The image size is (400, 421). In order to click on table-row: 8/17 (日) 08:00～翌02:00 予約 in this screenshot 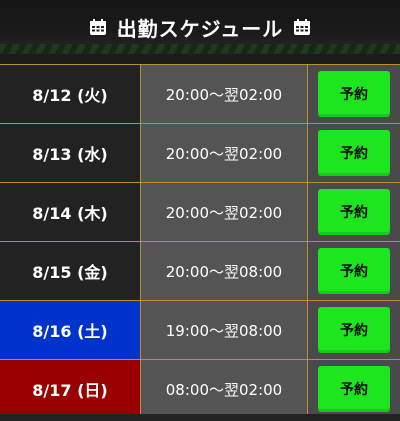, I will do `click(200, 389)`.